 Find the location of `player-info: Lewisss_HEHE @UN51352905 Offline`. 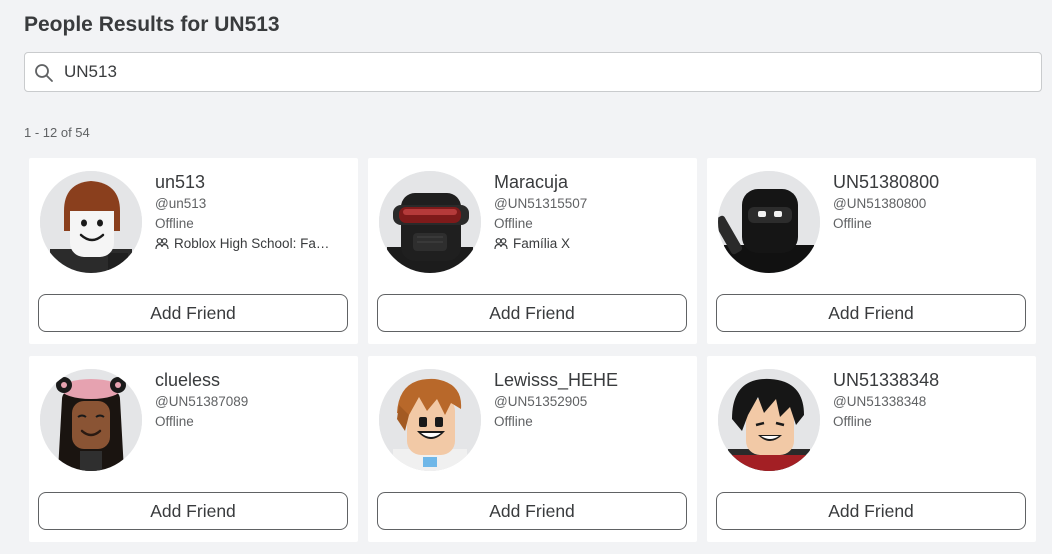

player-info: Lewisss_HEHE @UN51352905 Offline is located at coordinates (592, 400).